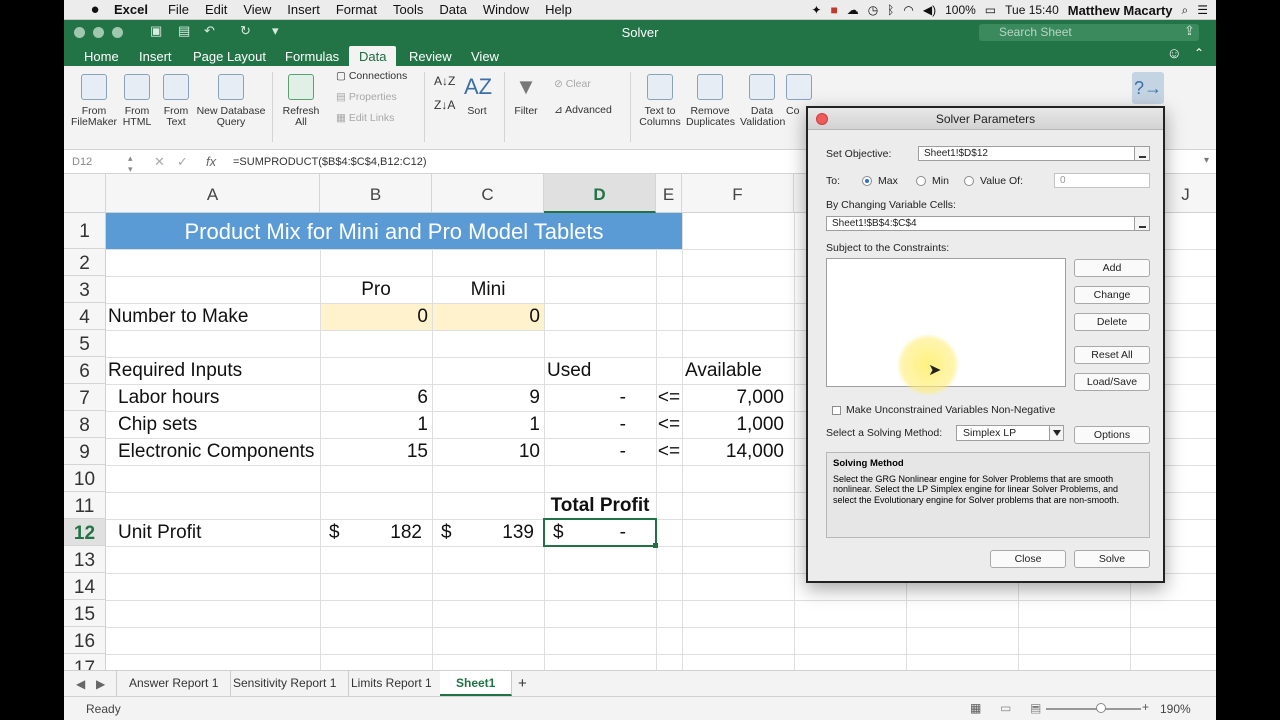 This screenshot has height=720, width=1280. Describe the element at coordinates (101, 56) in the screenshot. I see `tab-home: Home` at that location.